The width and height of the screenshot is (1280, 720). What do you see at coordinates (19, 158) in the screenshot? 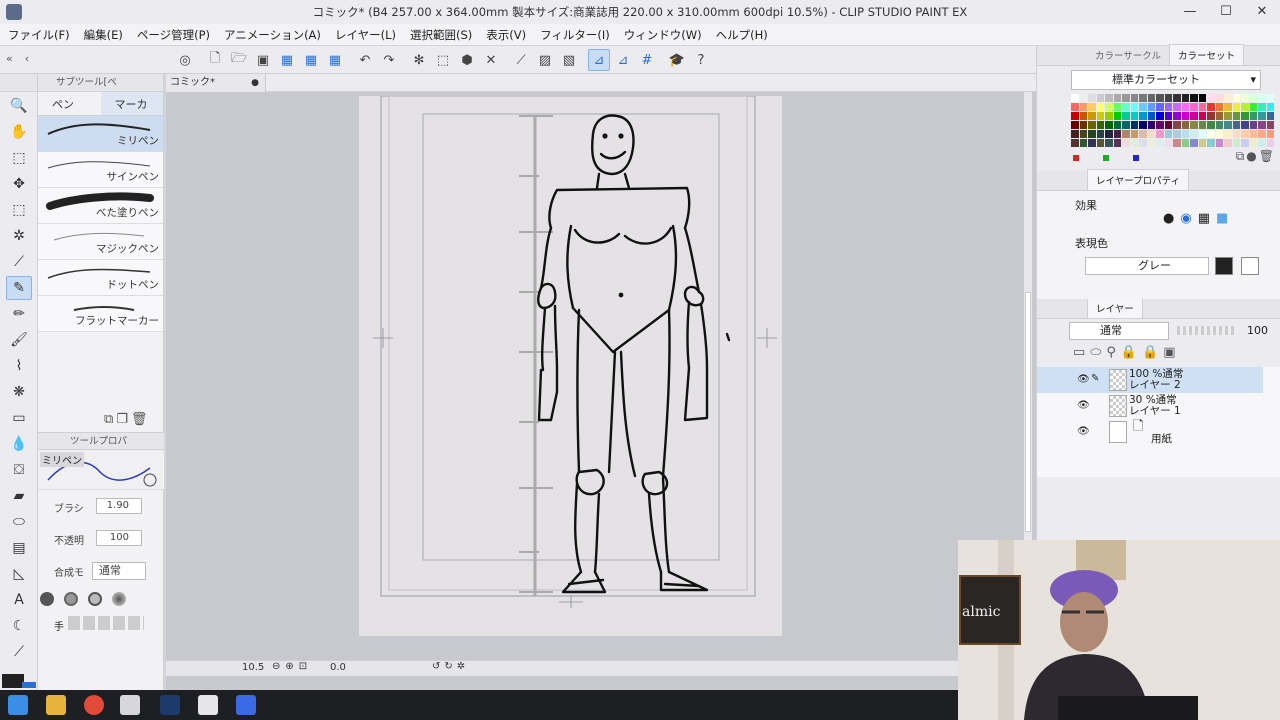
I see `operation-tool-icon: ⬚` at bounding box center [19, 158].